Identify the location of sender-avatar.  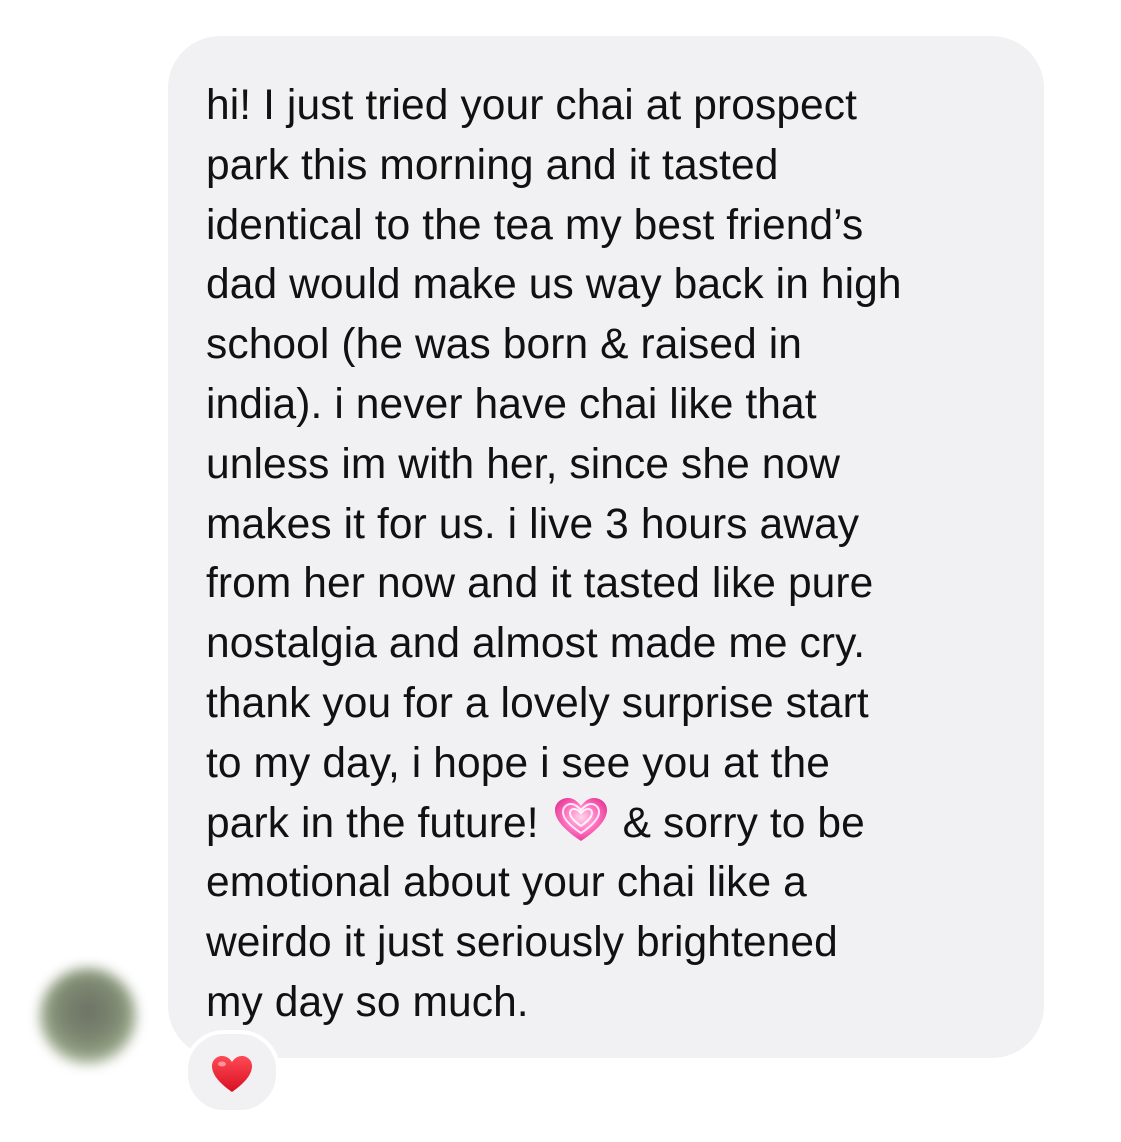
(88, 1016).